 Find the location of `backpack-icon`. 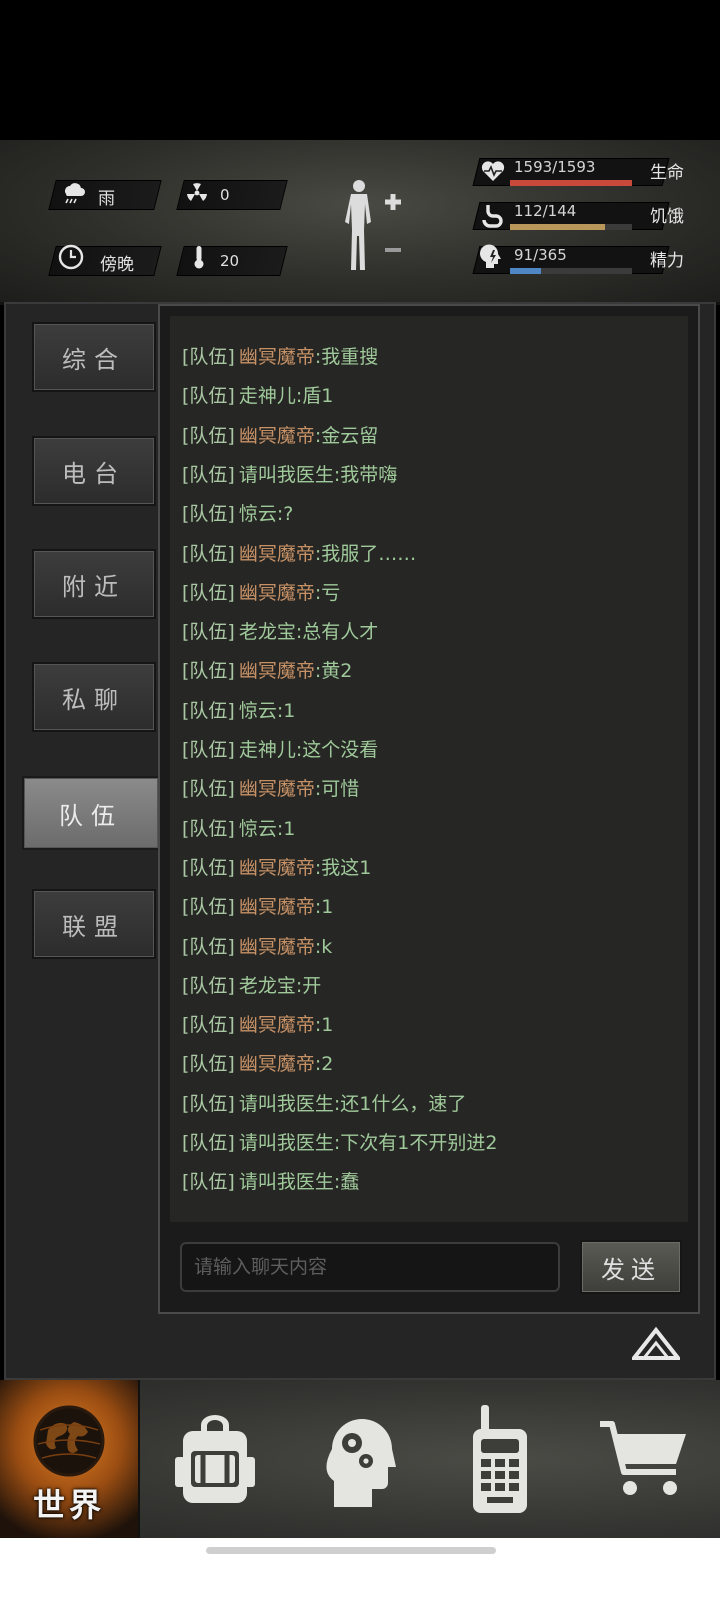

backpack-icon is located at coordinates (215, 1459).